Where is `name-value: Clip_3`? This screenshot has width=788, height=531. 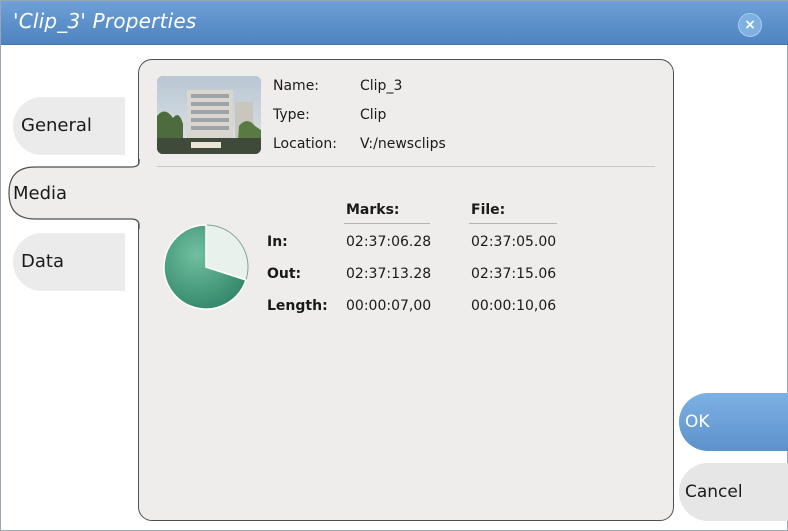
name-value: Clip_3 is located at coordinates (381, 86).